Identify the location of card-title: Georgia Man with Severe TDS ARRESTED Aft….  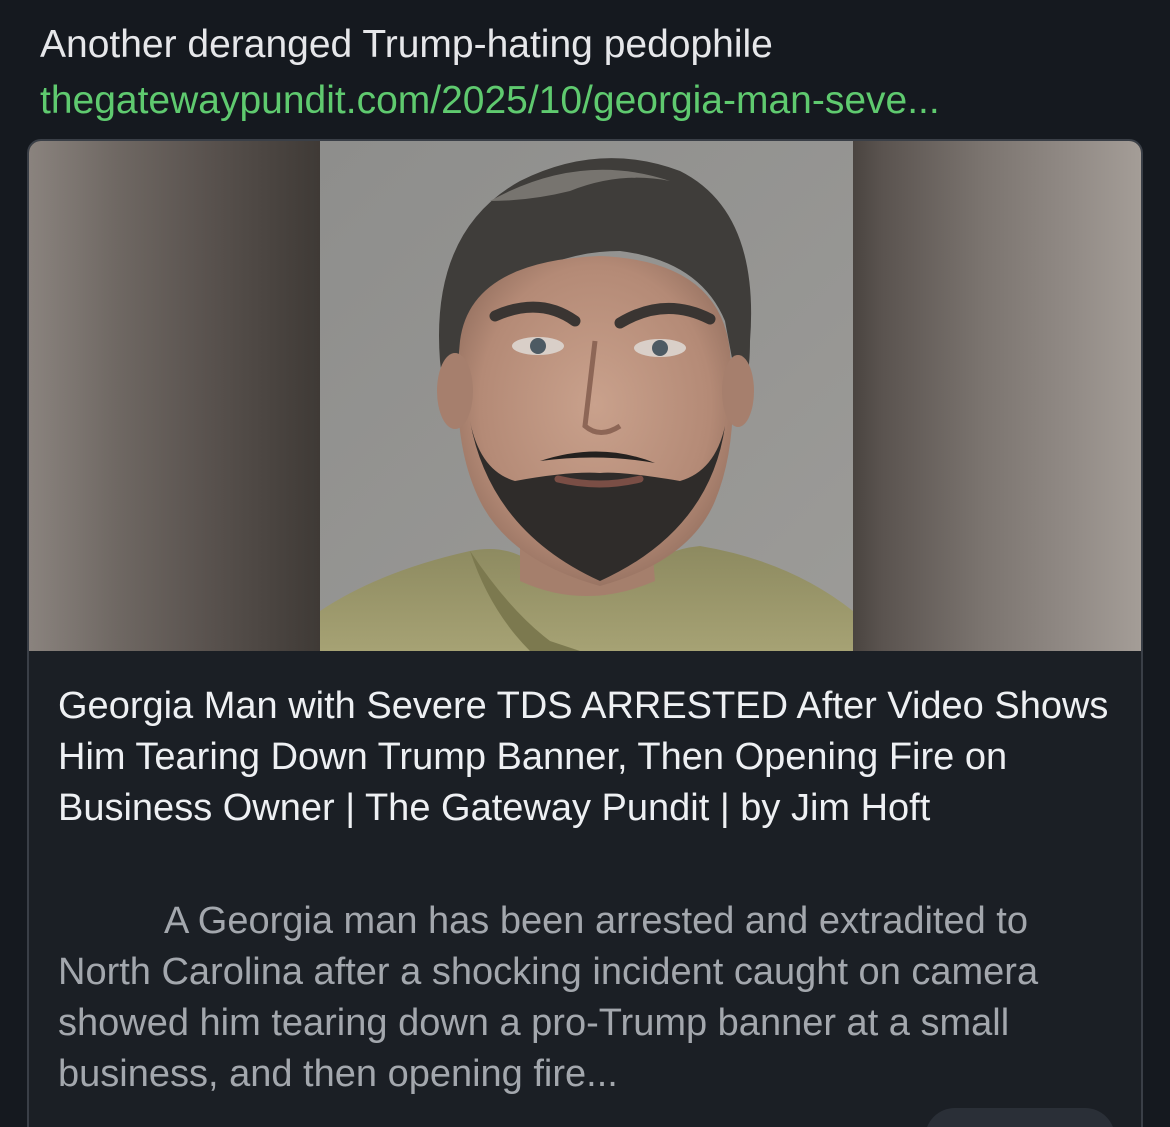
(588, 757).